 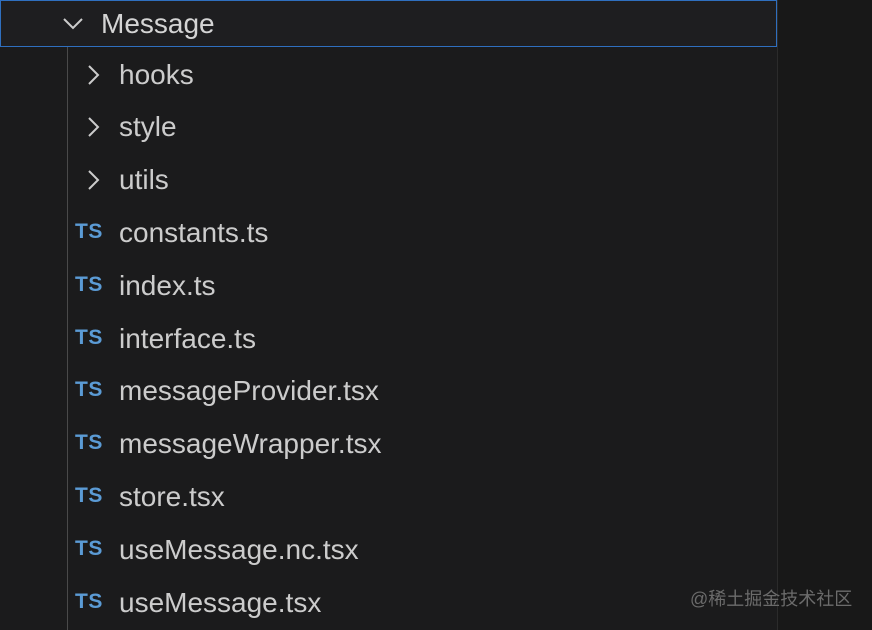 What do you see at coordinates (172, 496) in the screenshot?
I see `file-label: store.tsx` at bounding box center [172, 496].